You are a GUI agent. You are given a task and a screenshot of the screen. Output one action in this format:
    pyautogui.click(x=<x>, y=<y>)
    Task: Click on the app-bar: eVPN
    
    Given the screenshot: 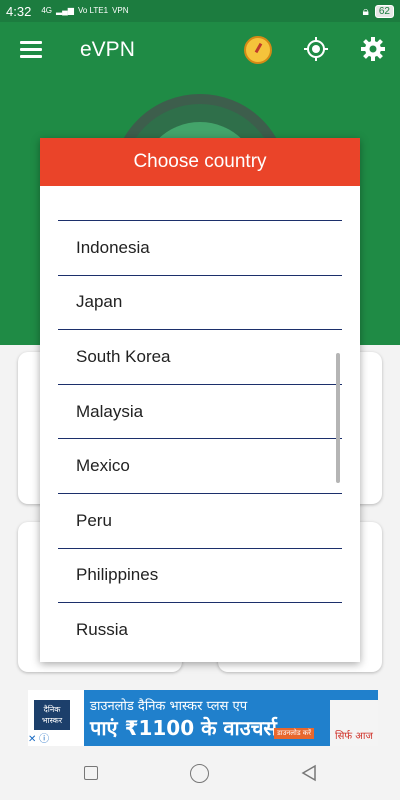 What is the action you would take?
    pyautogui.click(x=200, y=51)
    